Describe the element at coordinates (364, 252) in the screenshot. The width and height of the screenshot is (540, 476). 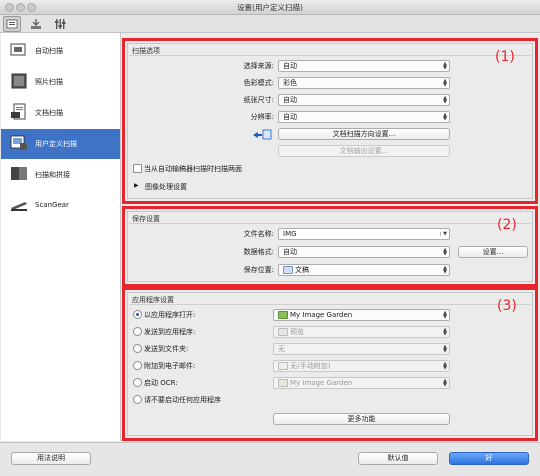
I see `data-format-select: 自动 ▲ ▼` at that location.